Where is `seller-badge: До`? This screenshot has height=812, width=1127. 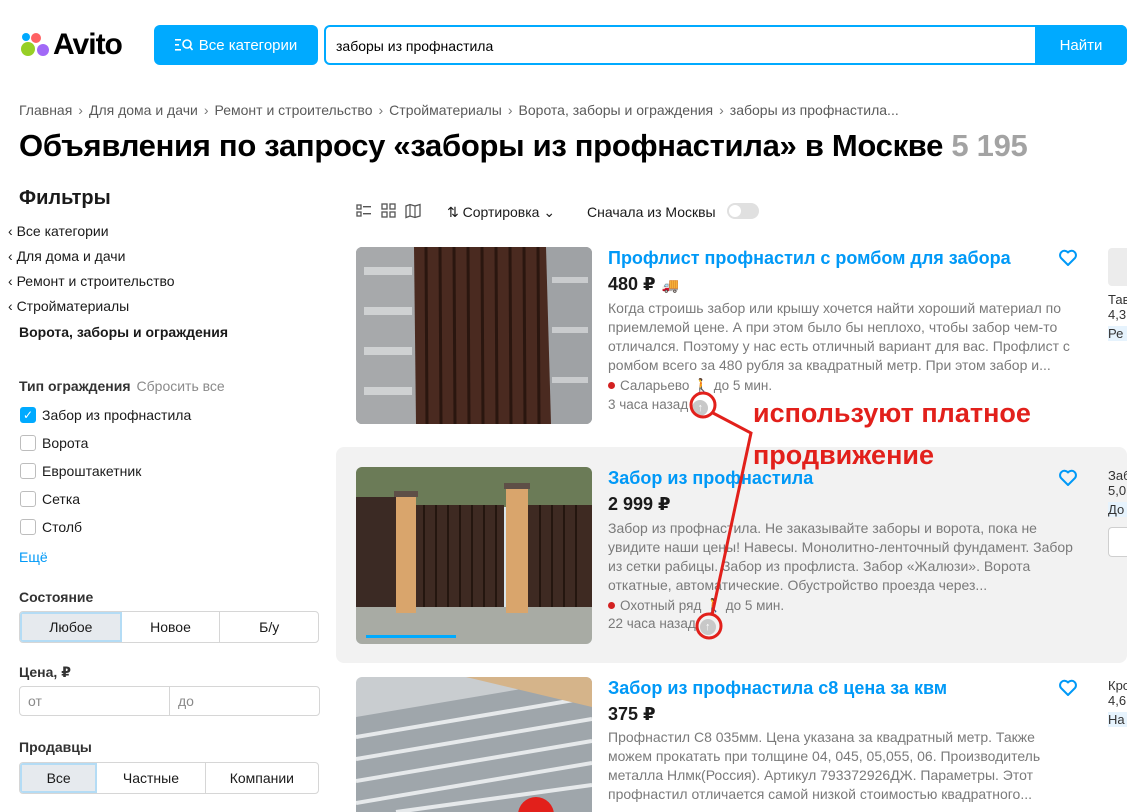
seller-badge: До is located at coordinates (1117, 509).